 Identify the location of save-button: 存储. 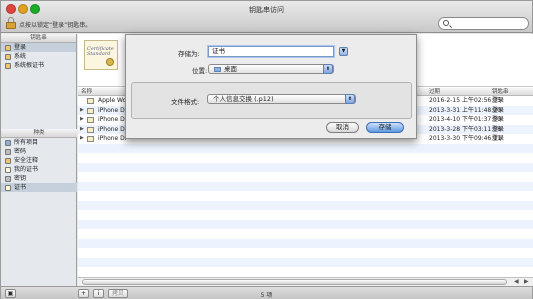
(385, 127).